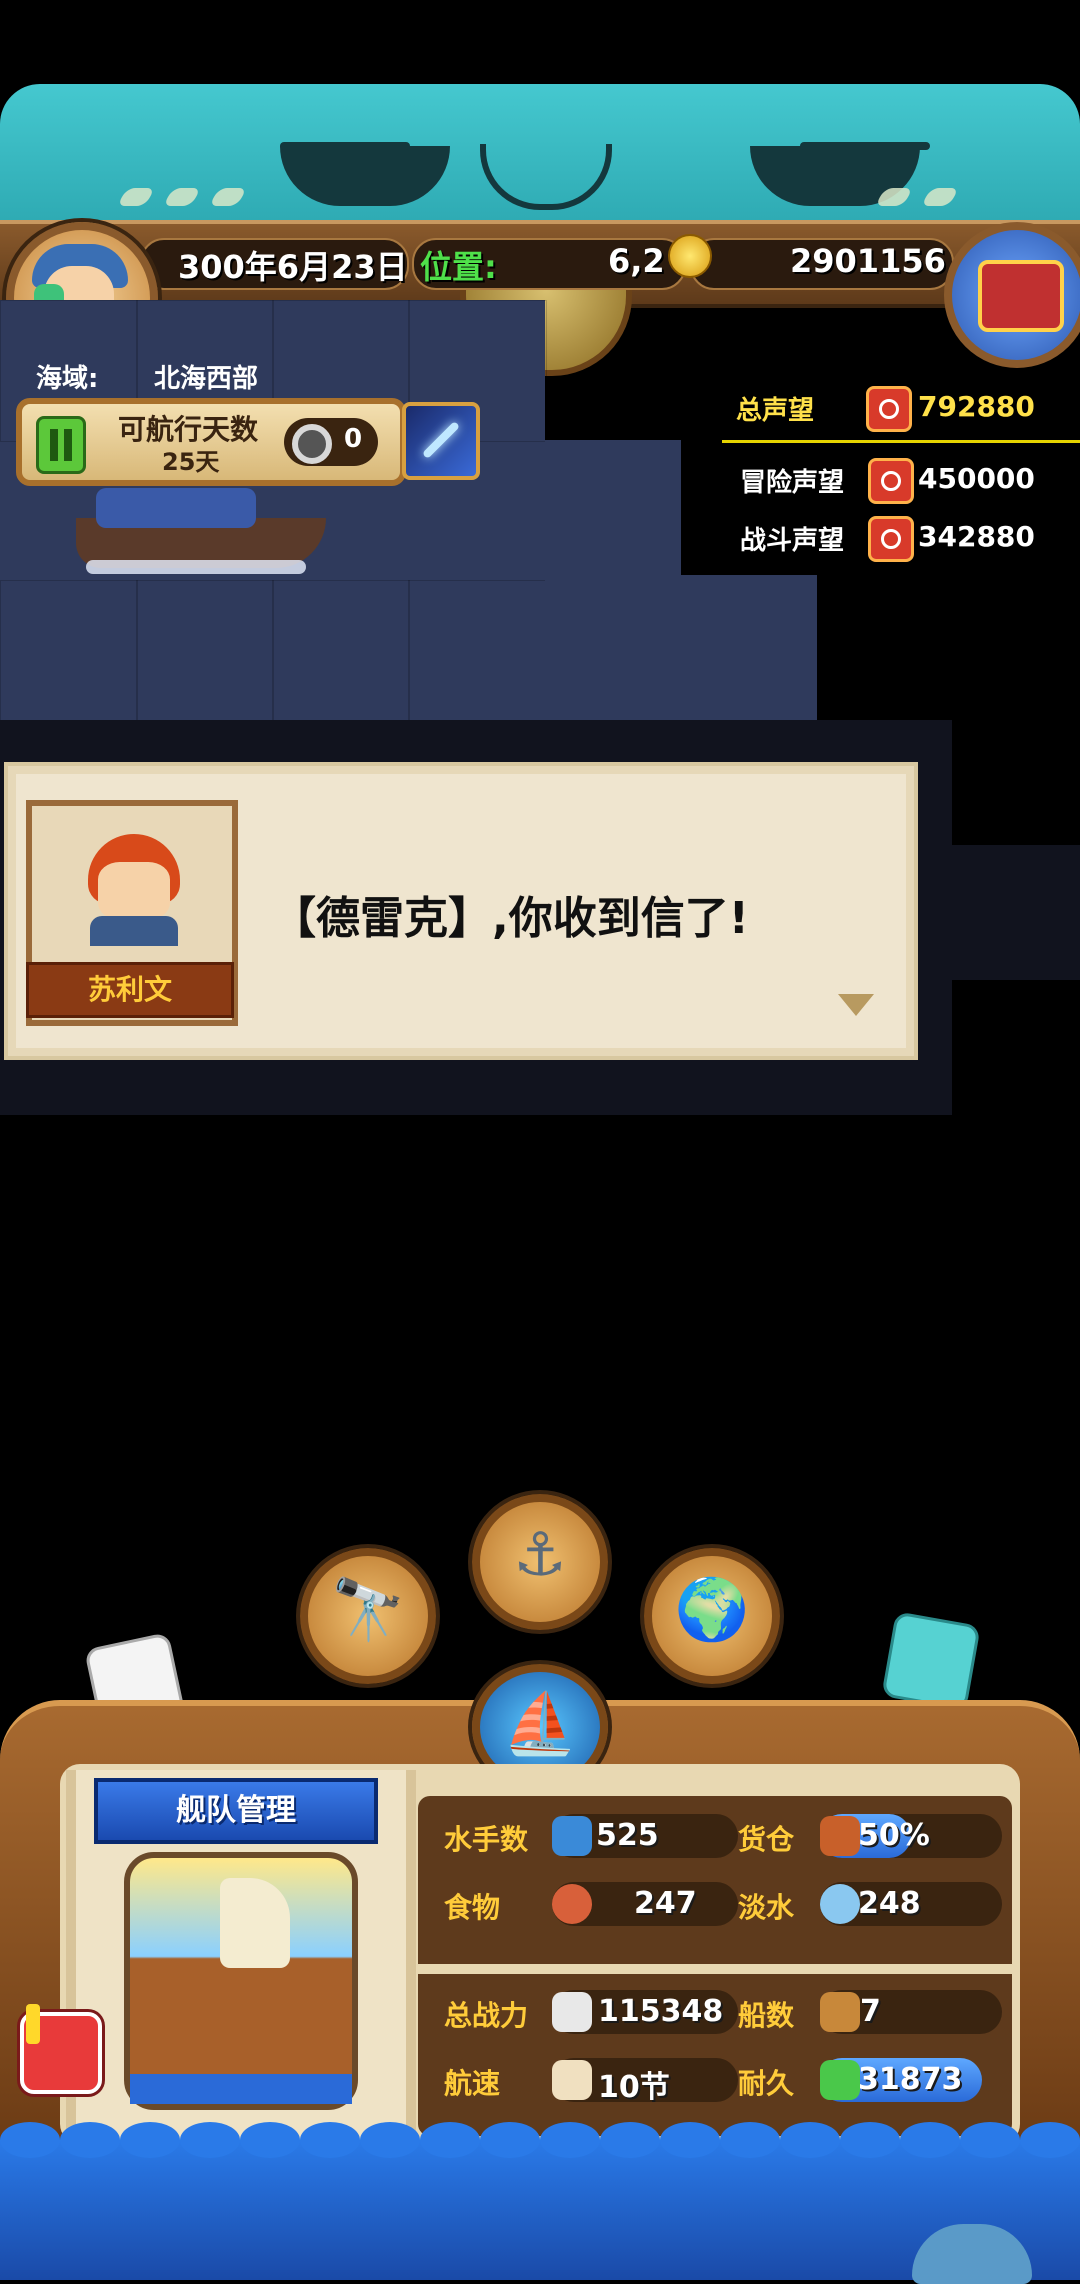 This screenshot has height=2284, width=1080. Describe the element at coordinates (134, 931) in the screenshot. I see `portrait-body` at that location.